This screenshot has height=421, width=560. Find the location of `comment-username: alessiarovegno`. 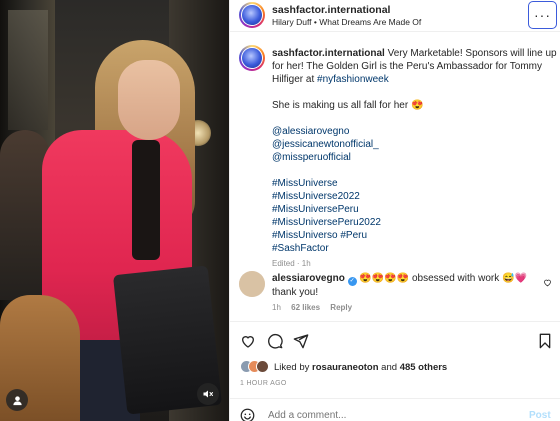

comment-username: alessiarovegno is located at coordinates (308, 278).